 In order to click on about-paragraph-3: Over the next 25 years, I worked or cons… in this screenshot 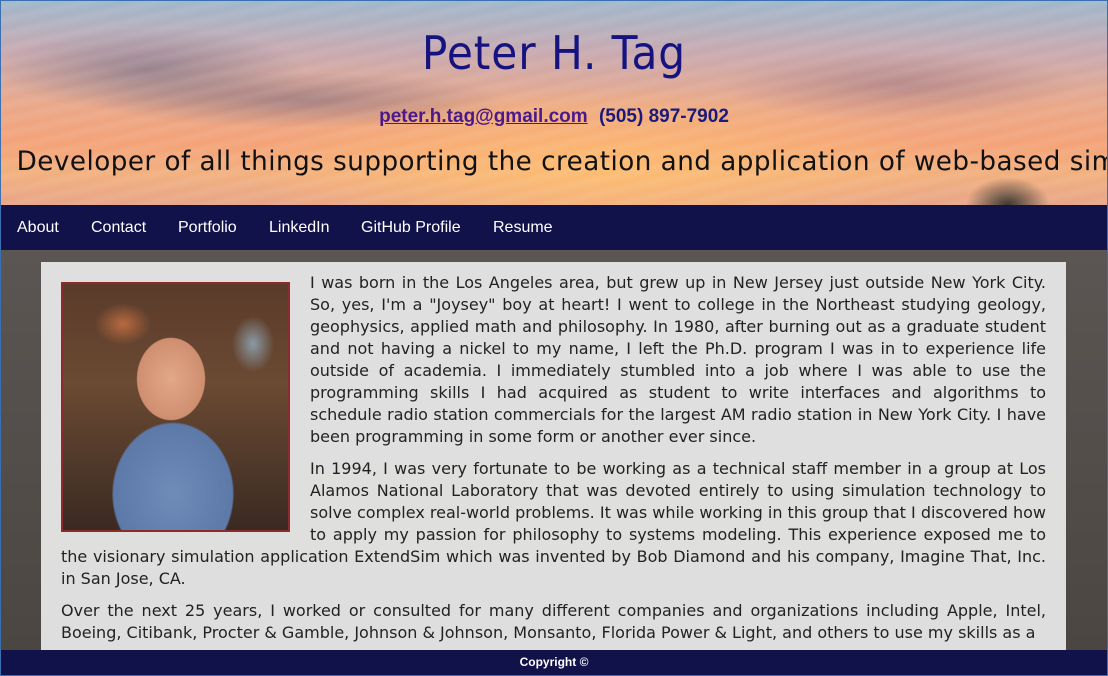, I will do `click(553, 621)`.